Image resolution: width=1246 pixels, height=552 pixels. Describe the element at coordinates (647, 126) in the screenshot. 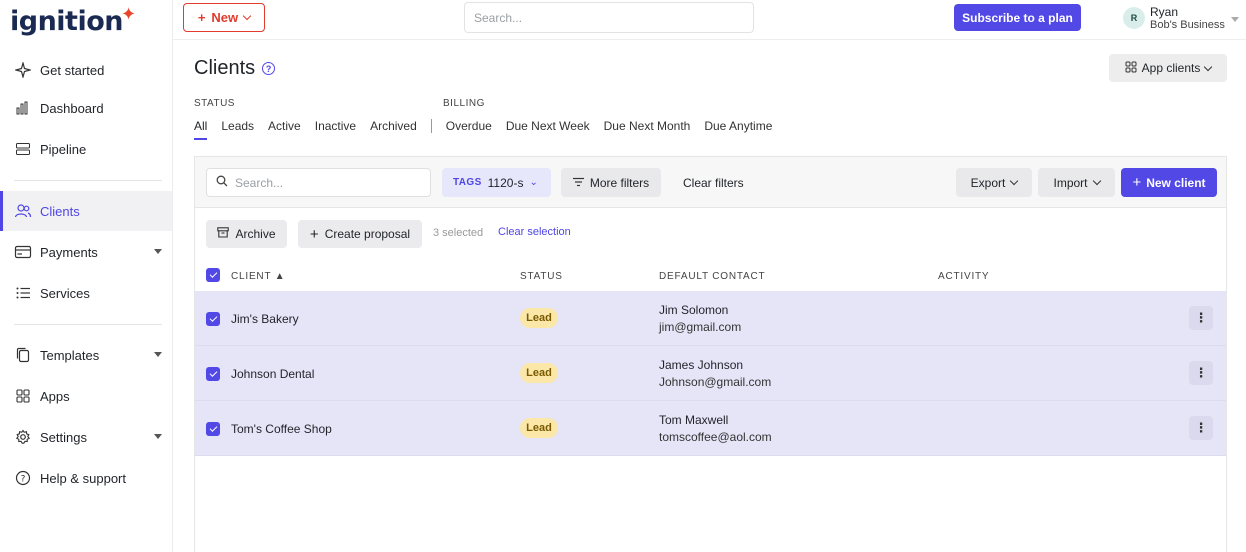

I see `filter-tab-due-next-month: Due Next Month` at that location.